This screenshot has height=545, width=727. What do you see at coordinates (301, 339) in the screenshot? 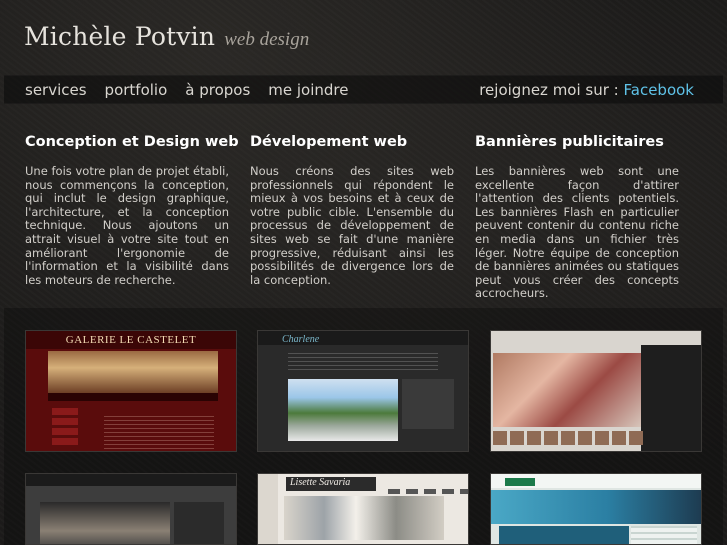
I see `thumb-title: Charlene` at bounding box center [301, 339].